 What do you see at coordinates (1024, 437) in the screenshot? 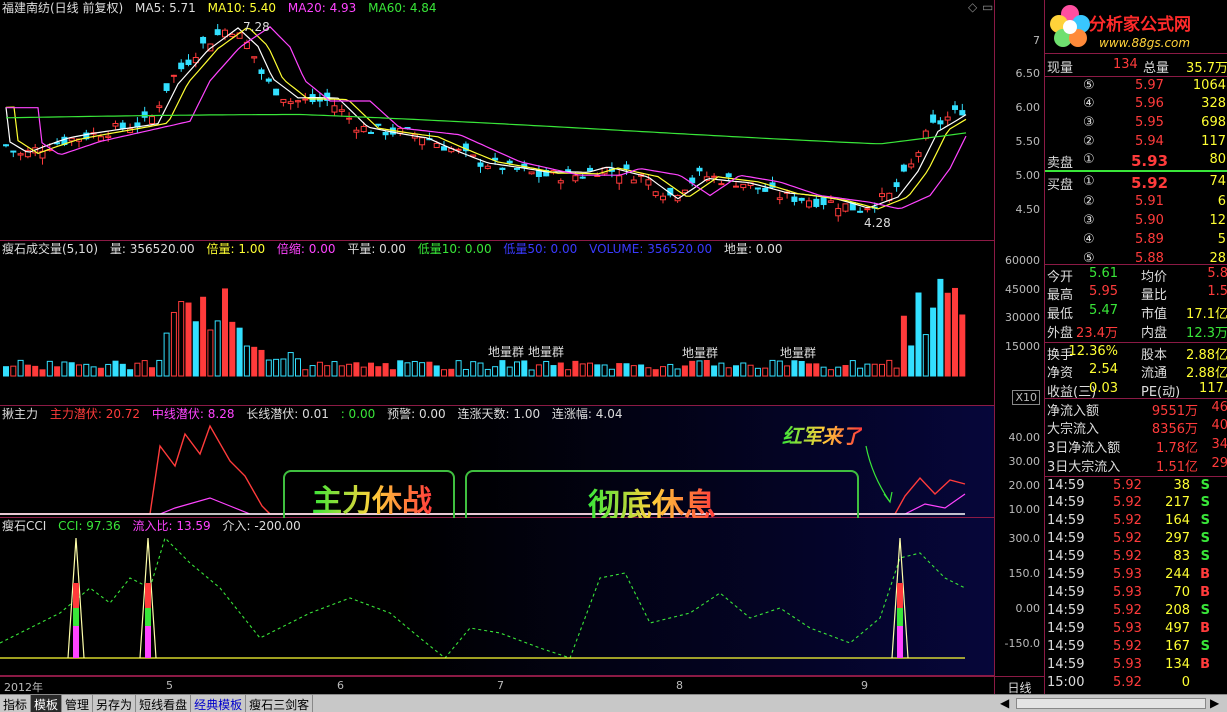
I see `zhuli-tick: 40.00` at bounding box center [1024, 437].